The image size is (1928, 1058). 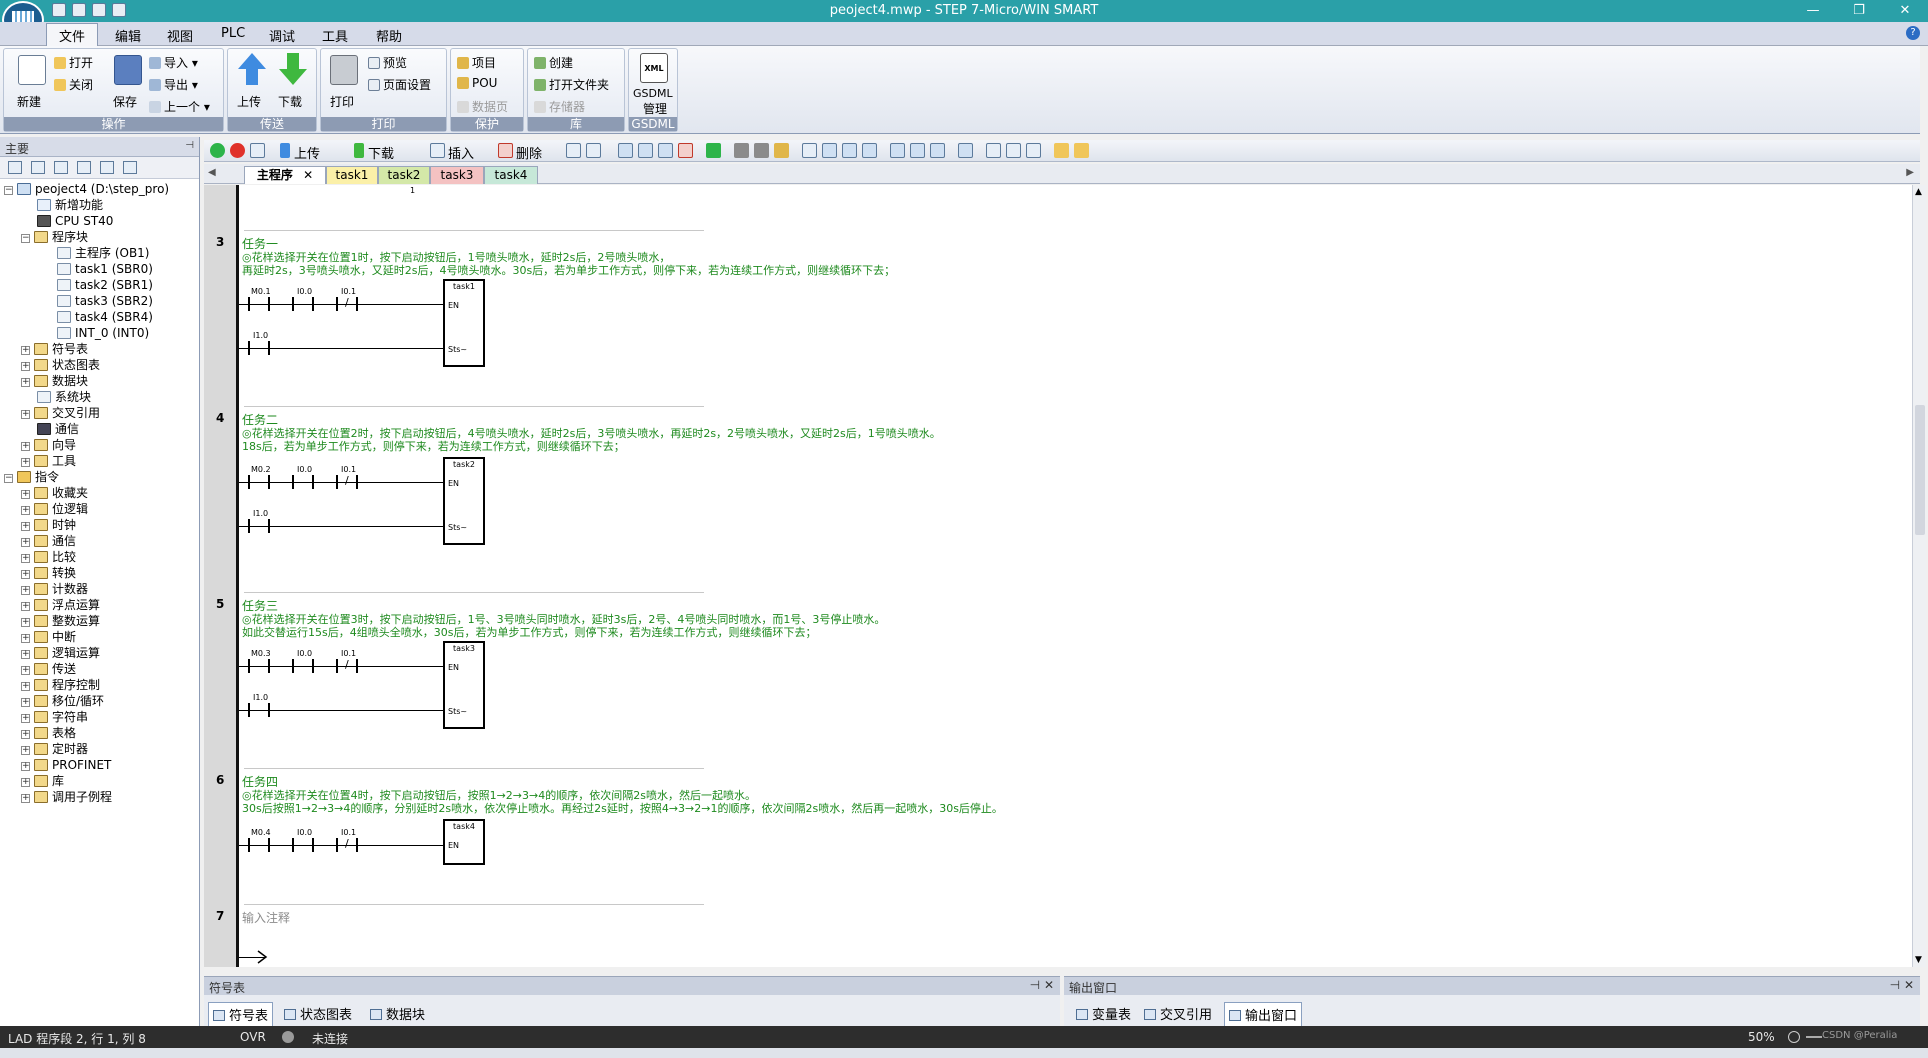 What do you see at coordinates (1813, 11) in the screenshot?
I see `minimize-icon: —` at bounding box center [1813, 11].